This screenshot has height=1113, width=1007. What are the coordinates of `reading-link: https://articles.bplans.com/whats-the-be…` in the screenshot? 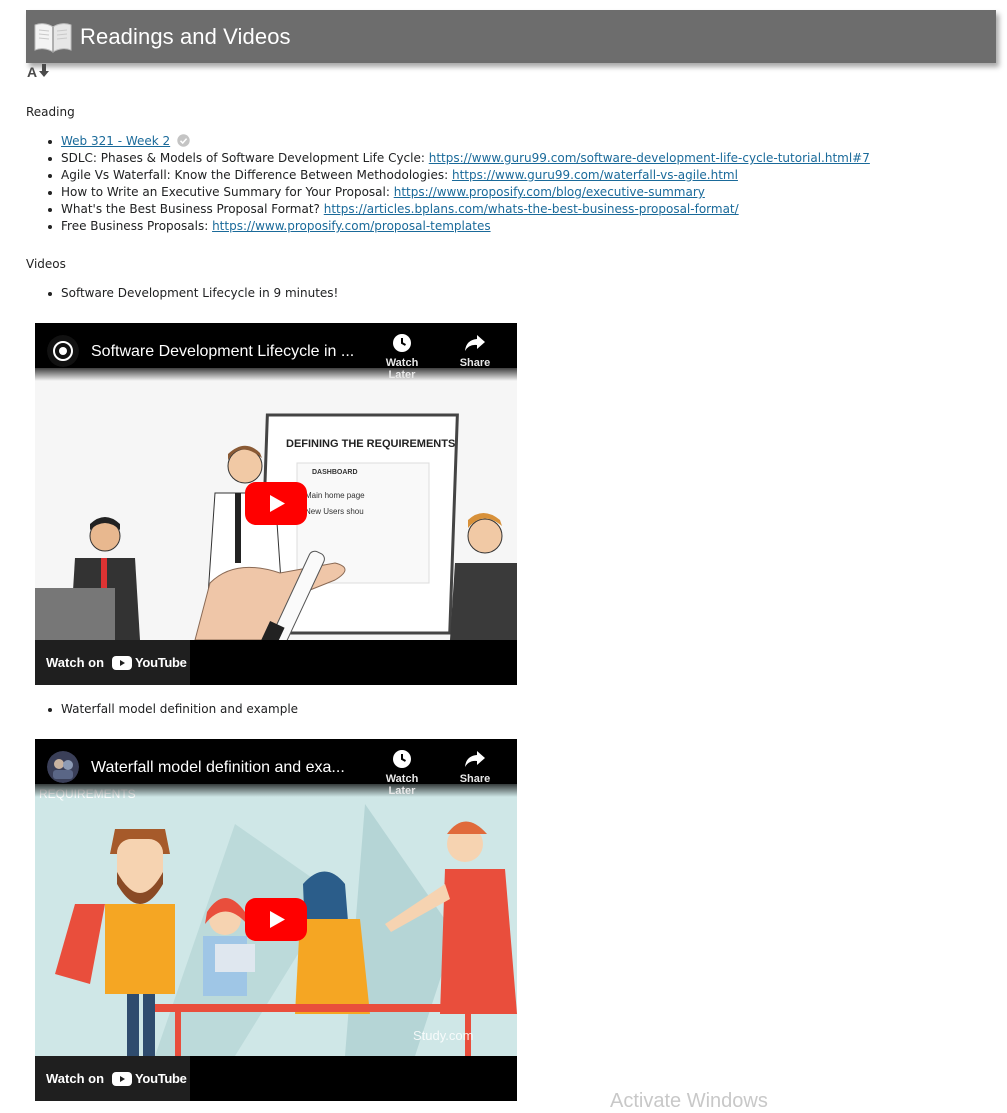 It's located at (531, 209).